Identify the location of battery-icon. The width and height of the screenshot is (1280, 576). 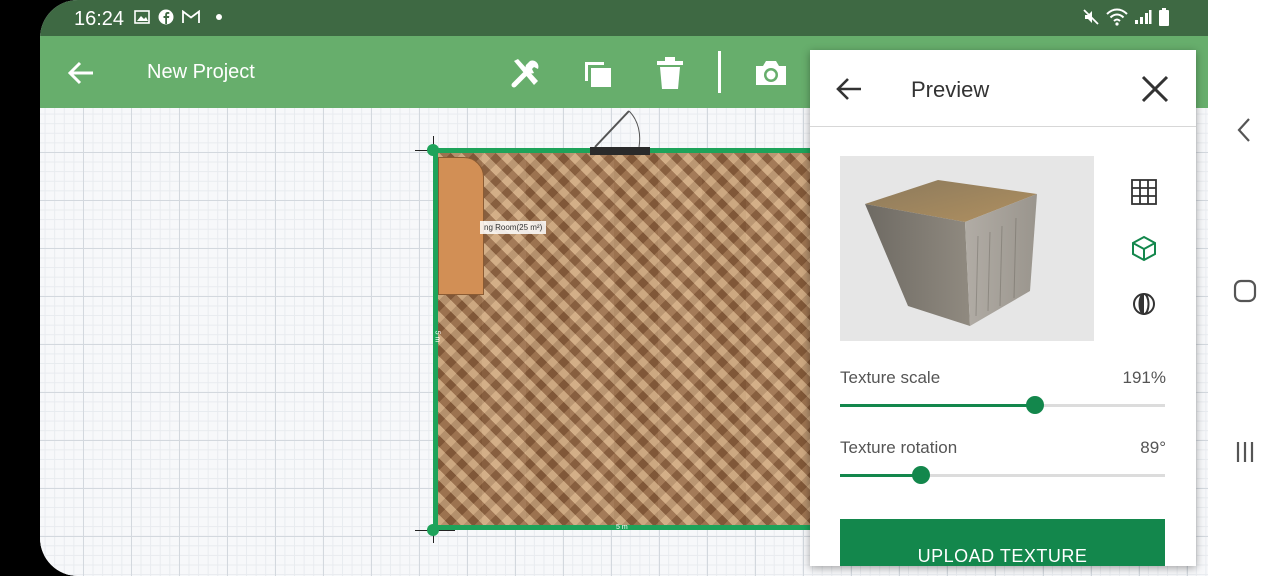
(1164, 17).